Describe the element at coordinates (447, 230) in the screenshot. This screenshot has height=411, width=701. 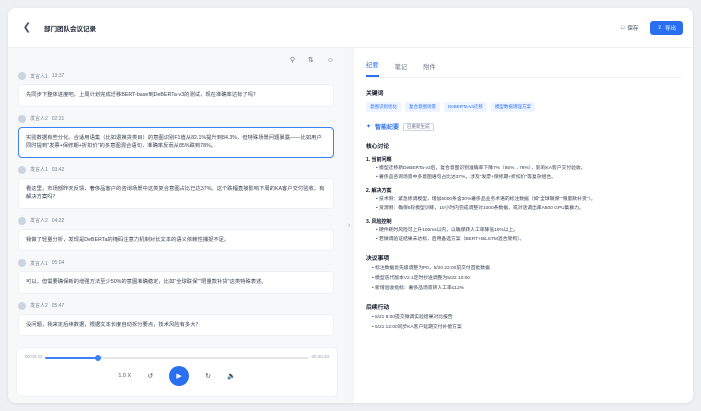
I see `core-item: • 硬件耗时风险可上升100ms以内，以确保转人工率降低15%以上。` at that location.